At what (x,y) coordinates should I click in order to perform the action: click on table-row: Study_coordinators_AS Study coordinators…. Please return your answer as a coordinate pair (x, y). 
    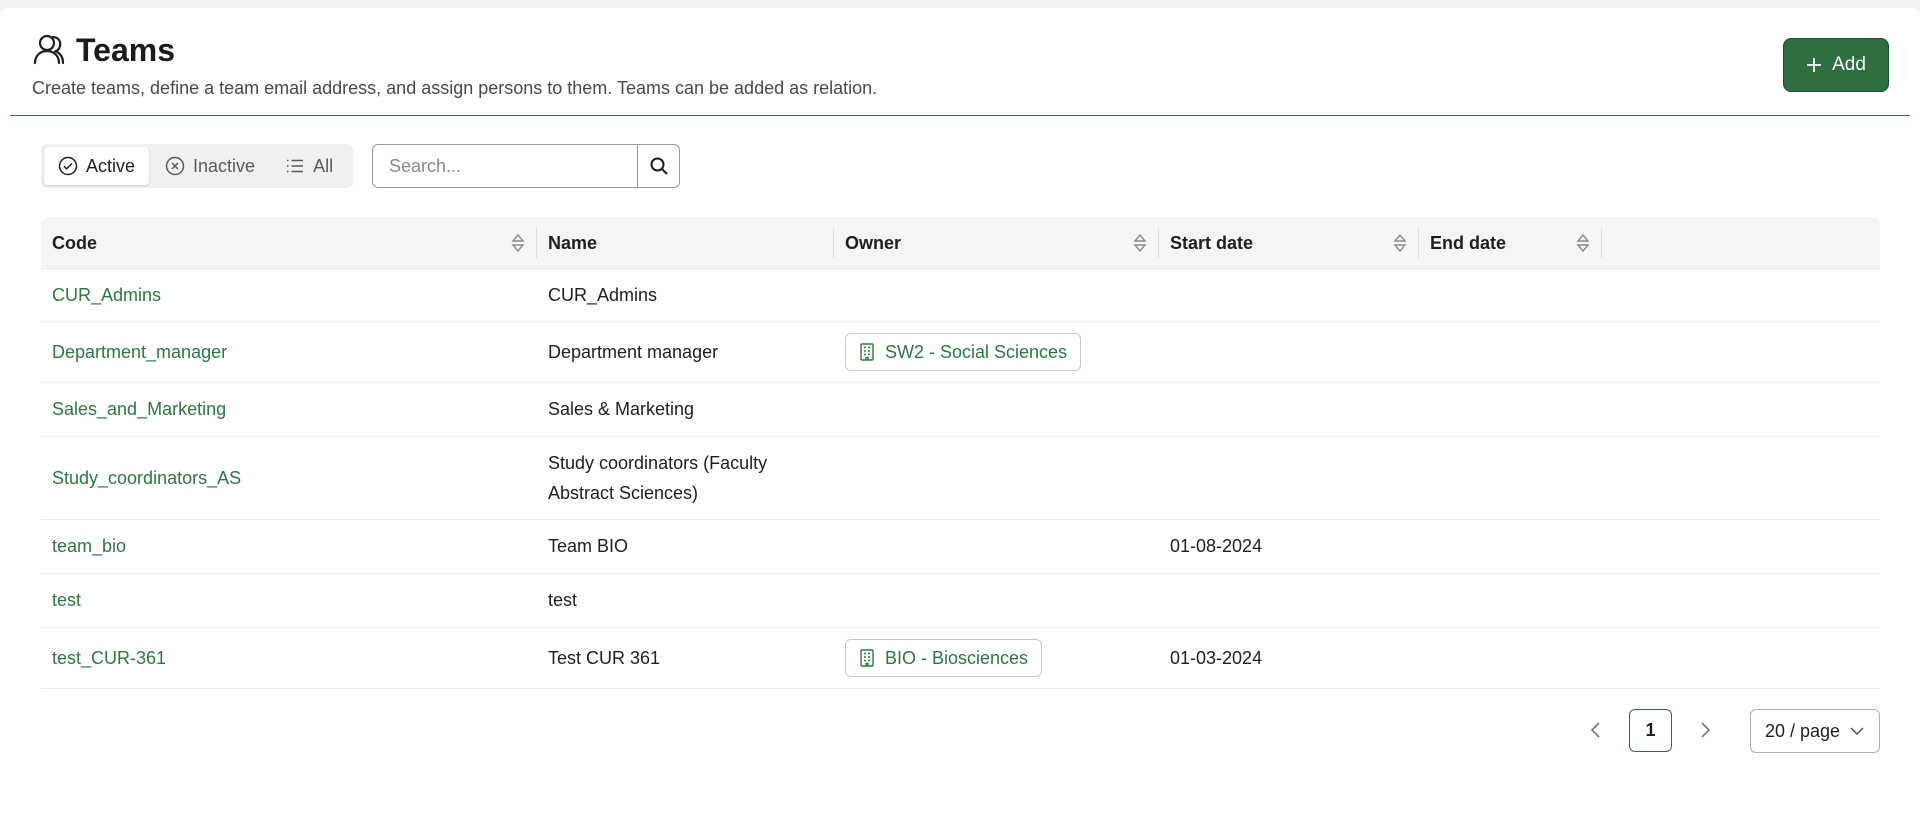
    Looking at the image, I should click on (960, 478).